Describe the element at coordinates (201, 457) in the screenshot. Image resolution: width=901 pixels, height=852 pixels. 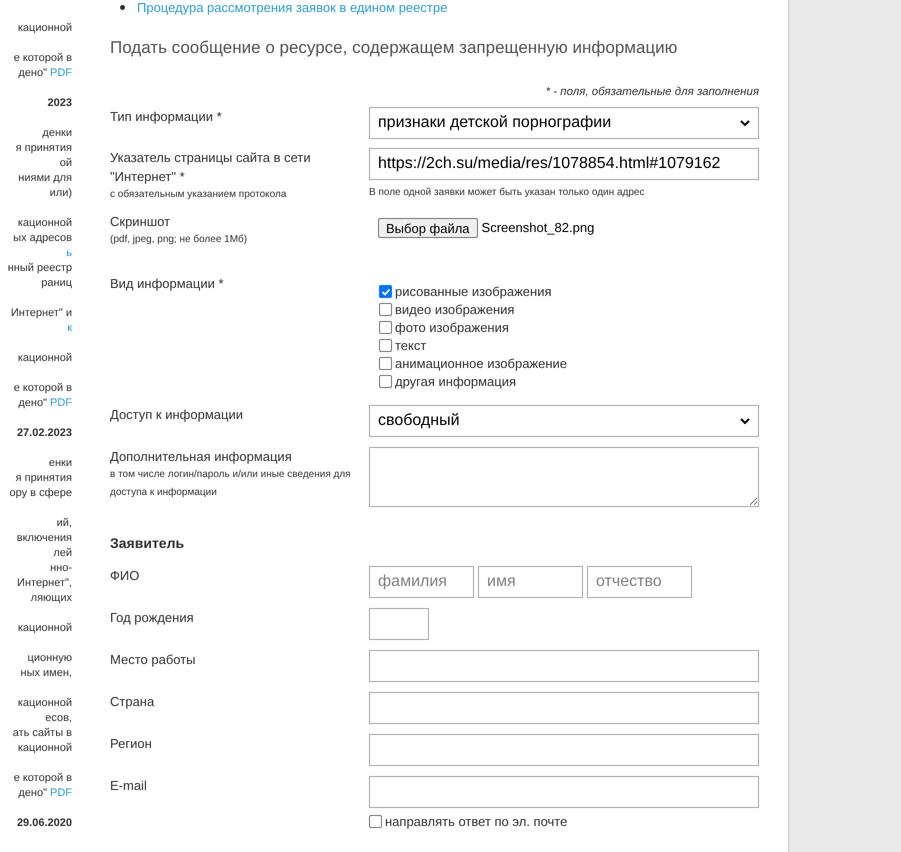
I see `field-label: Дополнительная информация` at that location.